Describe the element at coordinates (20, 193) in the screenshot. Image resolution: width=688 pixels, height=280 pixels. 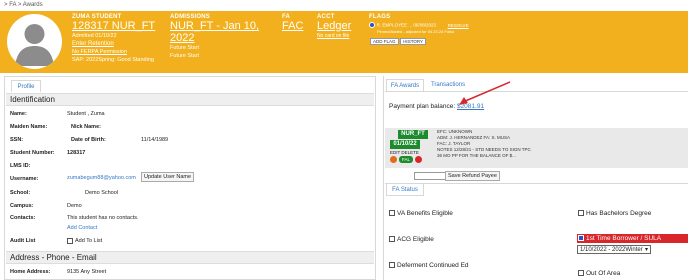
I see `school-label: School:` at that location.